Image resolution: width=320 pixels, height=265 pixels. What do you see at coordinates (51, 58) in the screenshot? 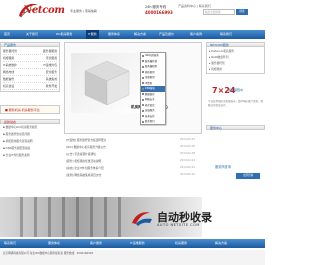
I see `product-link: 带宽租用` at bounding box center [51, 58].